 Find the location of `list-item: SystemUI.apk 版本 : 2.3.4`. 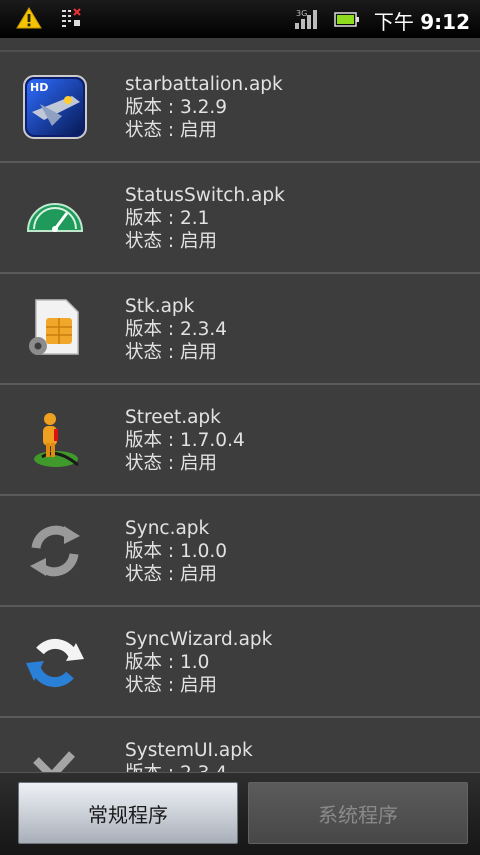

list-item: SystemUI.apk 版本 : 2.3.4 is located at coordinates (240, 745).